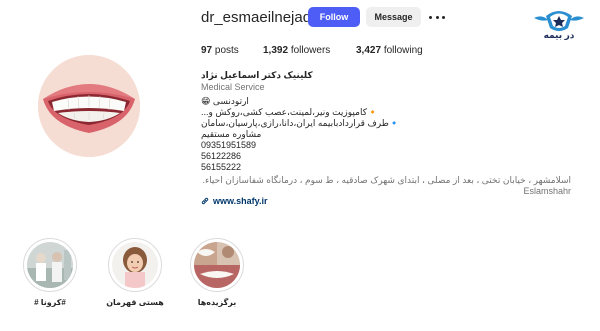 The height and width of the screenshot is (331, 600). Describe the element at coordinates (233, 87) in the screenshot. I see `bio-category: Medical Service` at that location.